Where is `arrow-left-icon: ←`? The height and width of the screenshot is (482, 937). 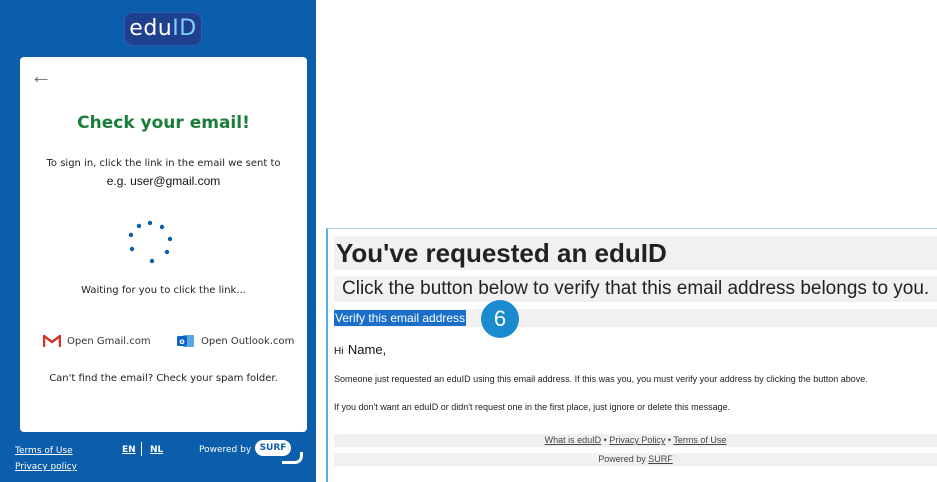 arrow-left-icon: ← is located at coordinates (41, 76).